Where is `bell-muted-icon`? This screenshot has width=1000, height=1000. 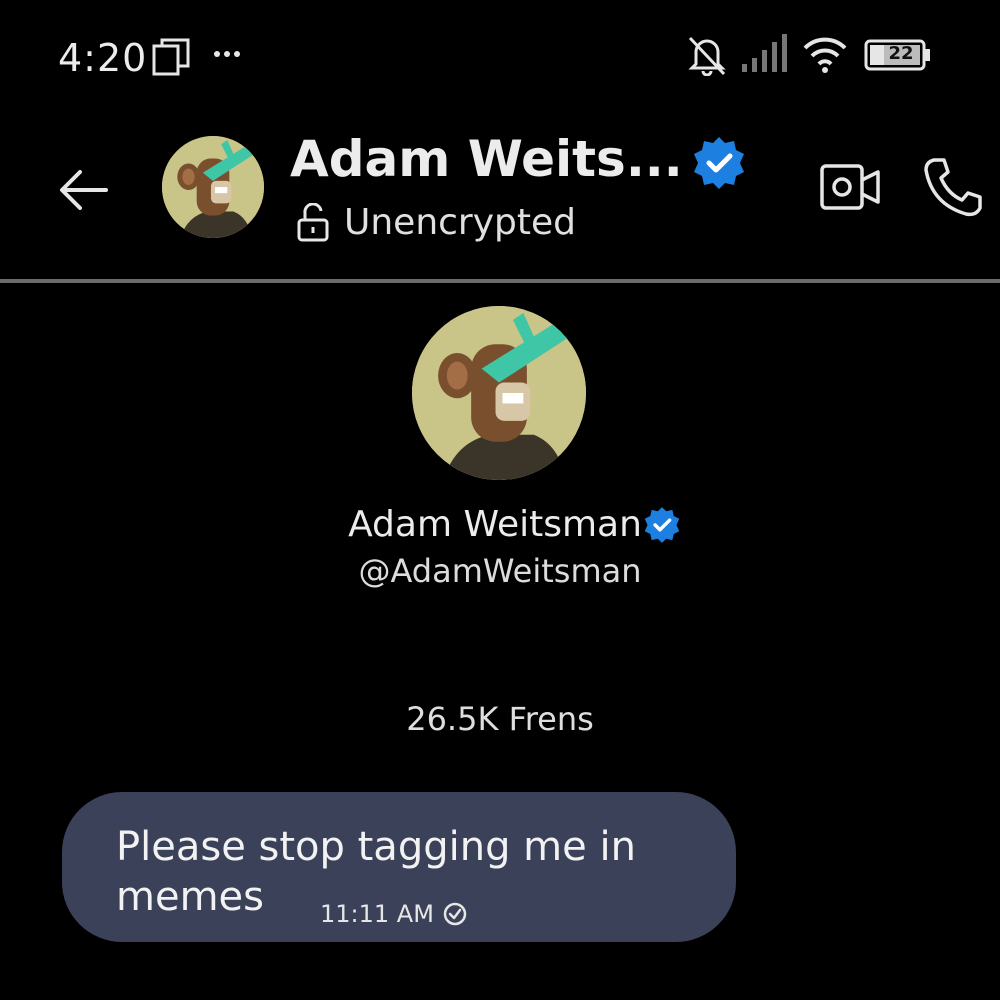
bell-muted-icon is located at coordinates (707, 56).